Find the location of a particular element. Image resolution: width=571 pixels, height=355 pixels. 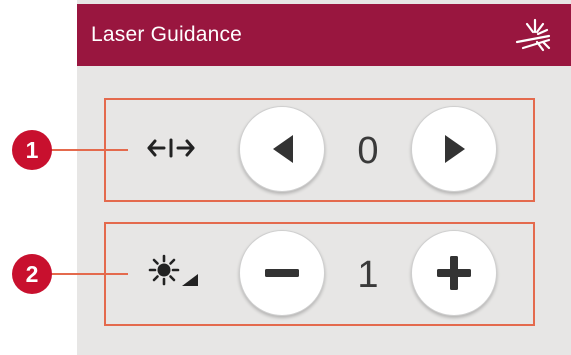

brightness-icon is located at coordinates (173, 270).